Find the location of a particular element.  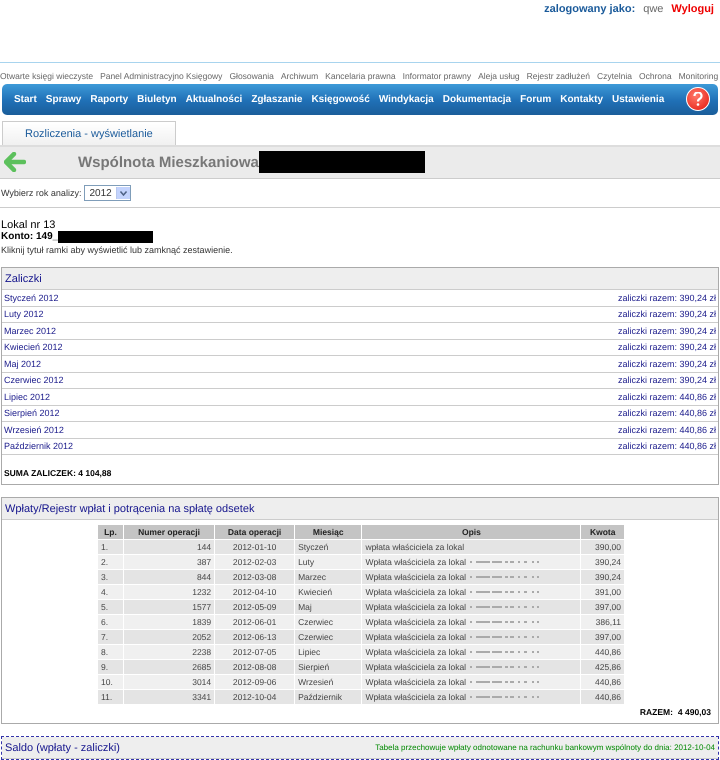

table-cell: Wrzesień is located at coordinates (328, 682).